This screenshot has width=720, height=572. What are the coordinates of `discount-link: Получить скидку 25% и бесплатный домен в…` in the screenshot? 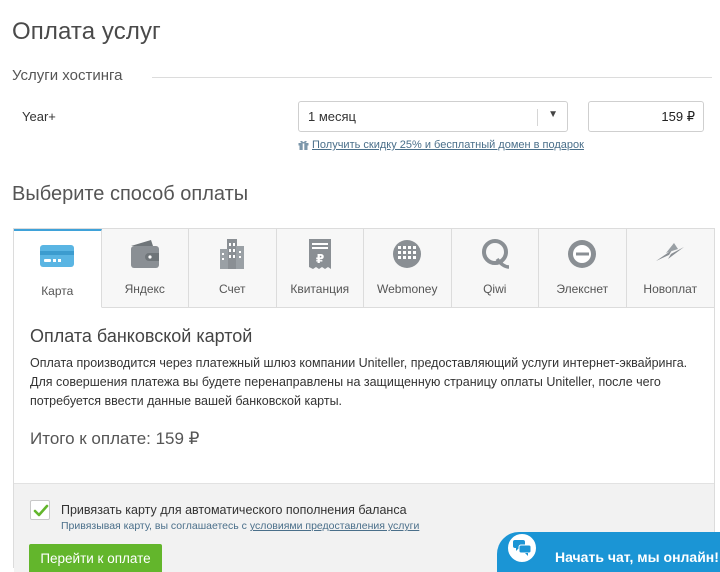 It's located at (448, 145).